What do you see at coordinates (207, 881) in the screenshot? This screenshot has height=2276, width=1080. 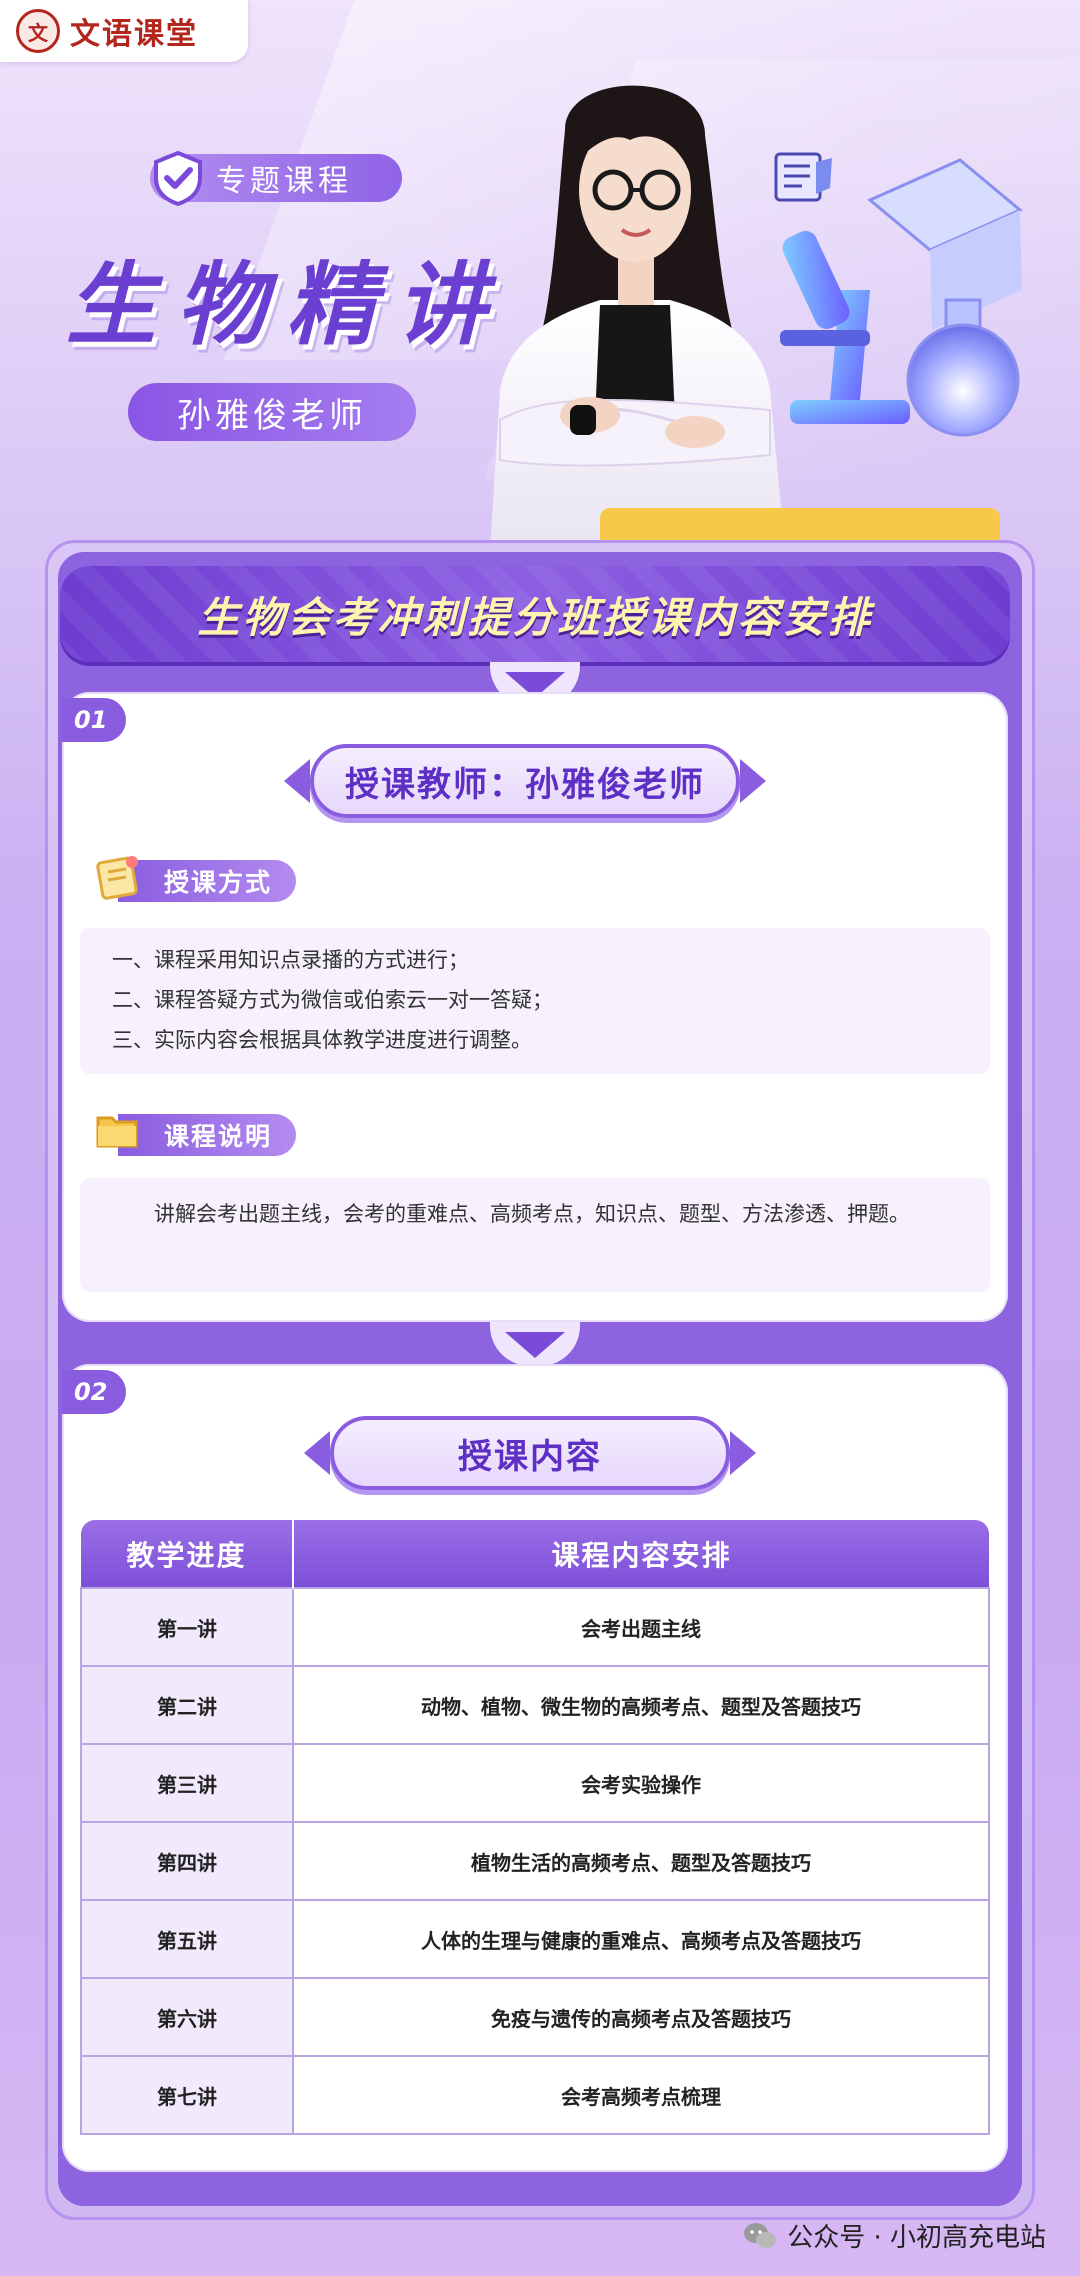 I see `method-tag: 授课方式` at bounding box center [207, 881].